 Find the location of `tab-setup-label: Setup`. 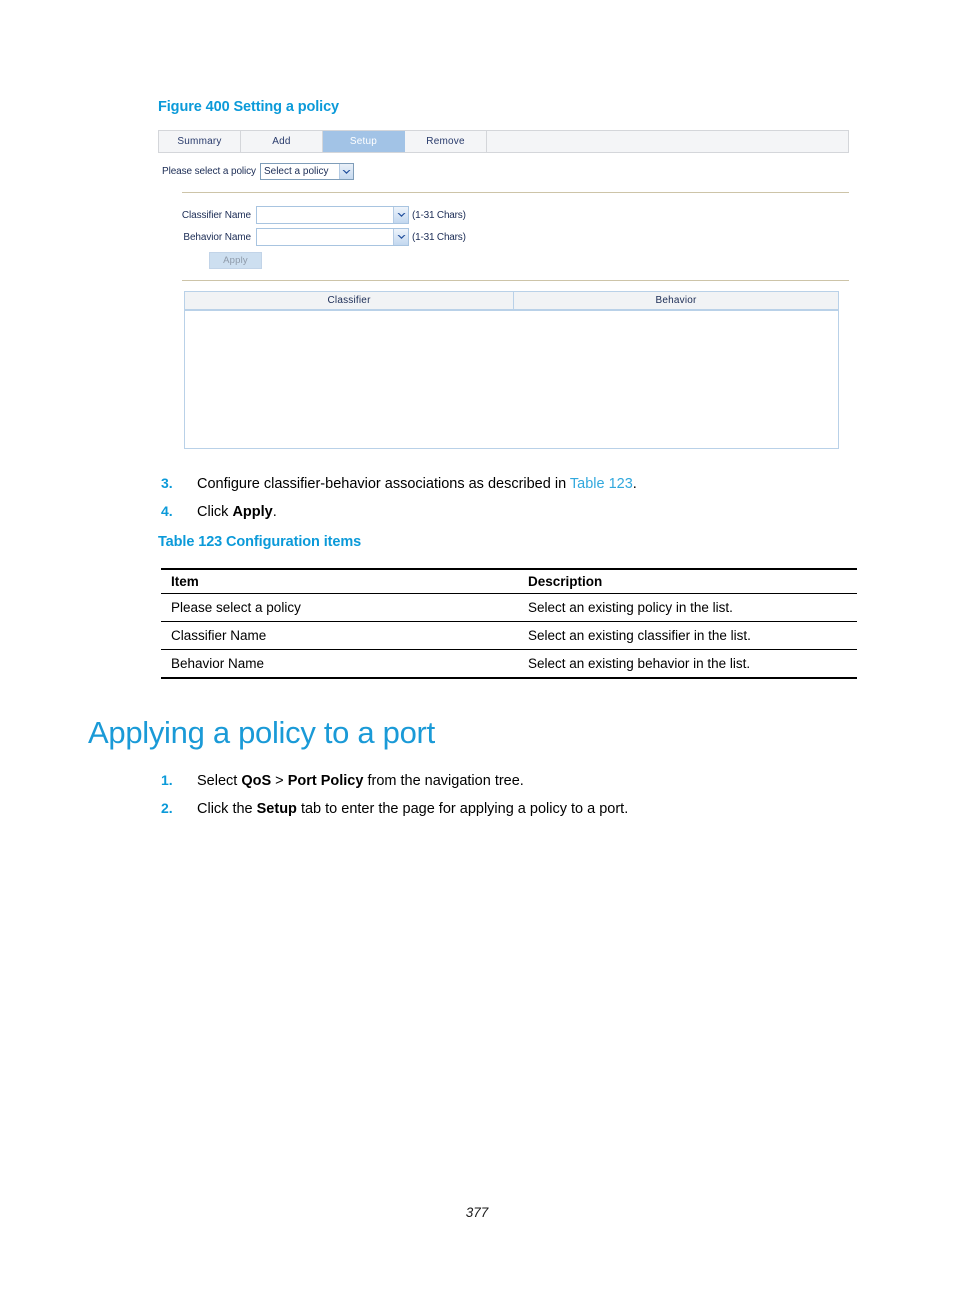

tab-setup-label: Setup is located at coordinates (363, 141).